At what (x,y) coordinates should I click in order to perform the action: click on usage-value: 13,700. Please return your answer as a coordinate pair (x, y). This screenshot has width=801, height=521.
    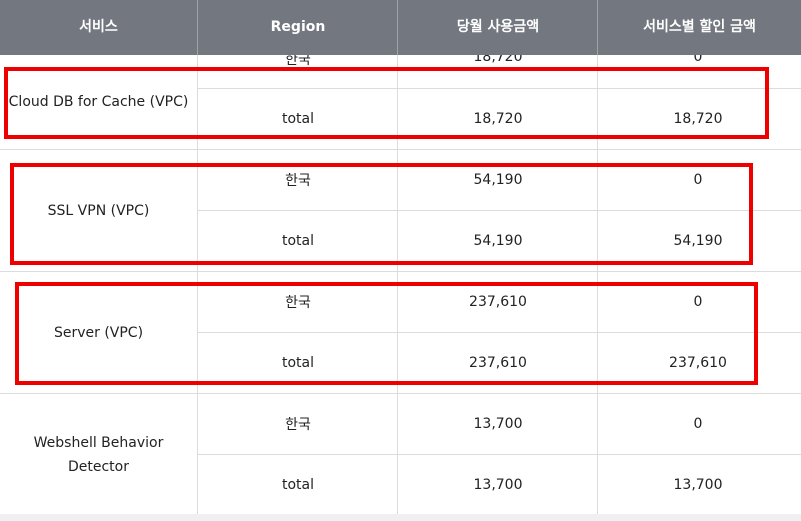
    Looking at the image, I should click on (498, 424).